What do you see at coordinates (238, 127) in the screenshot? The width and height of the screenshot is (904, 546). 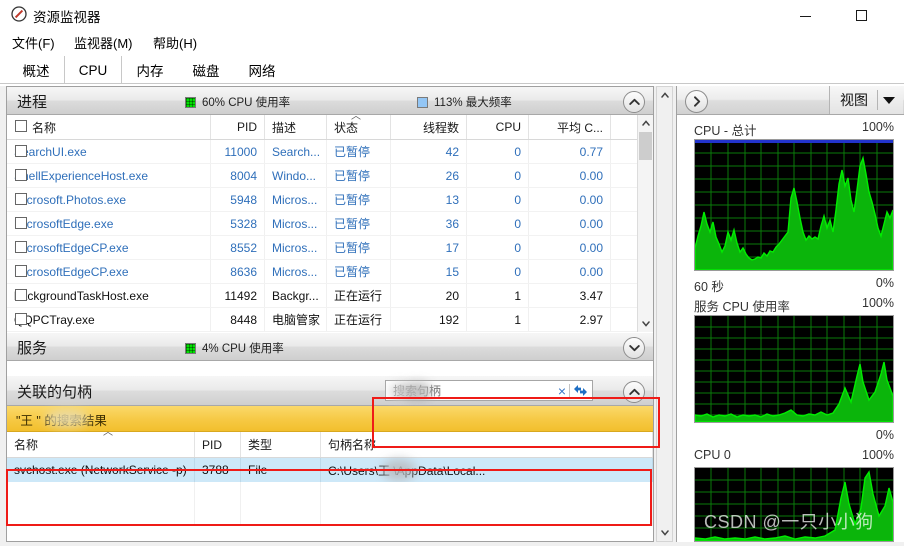 I see `process-col-pid: PID` at bounding box center [238, 127].